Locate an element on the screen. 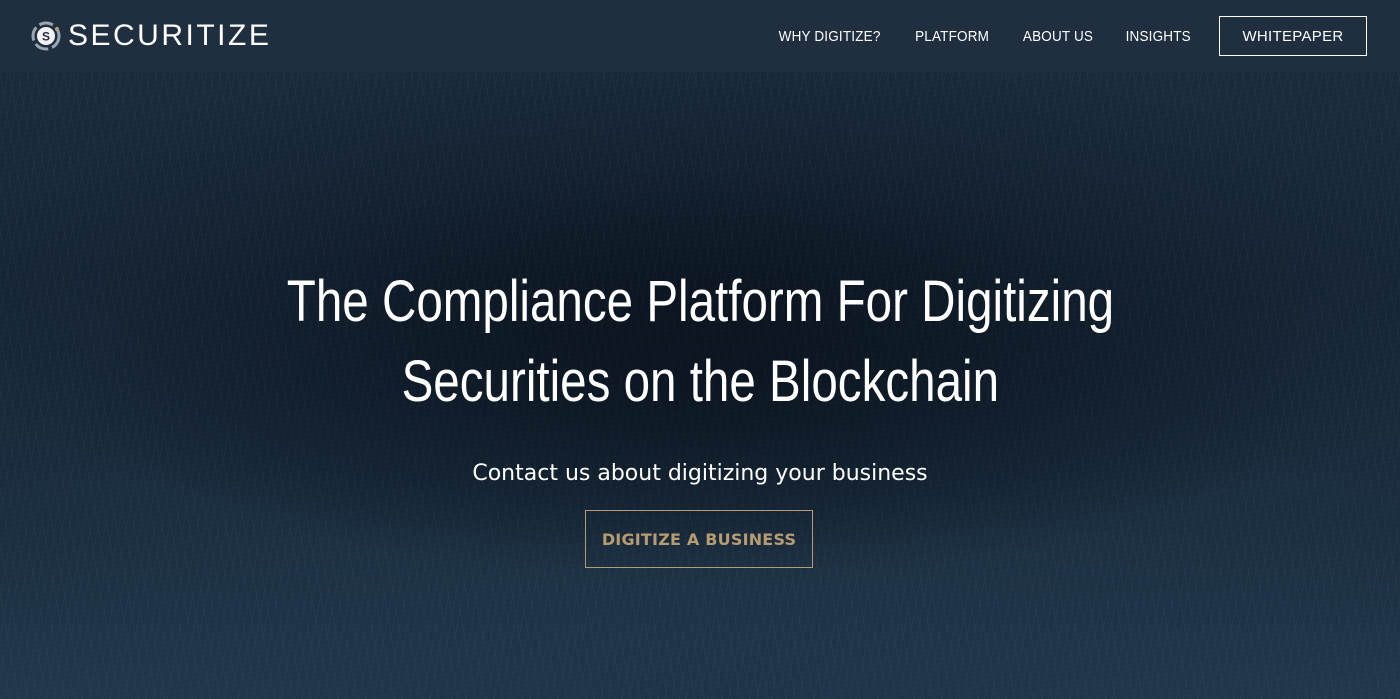 The width and height of the screenshot is (1400, 699). whitepaper-button: WHITEPAPER is located at coordinates (1293, 36).